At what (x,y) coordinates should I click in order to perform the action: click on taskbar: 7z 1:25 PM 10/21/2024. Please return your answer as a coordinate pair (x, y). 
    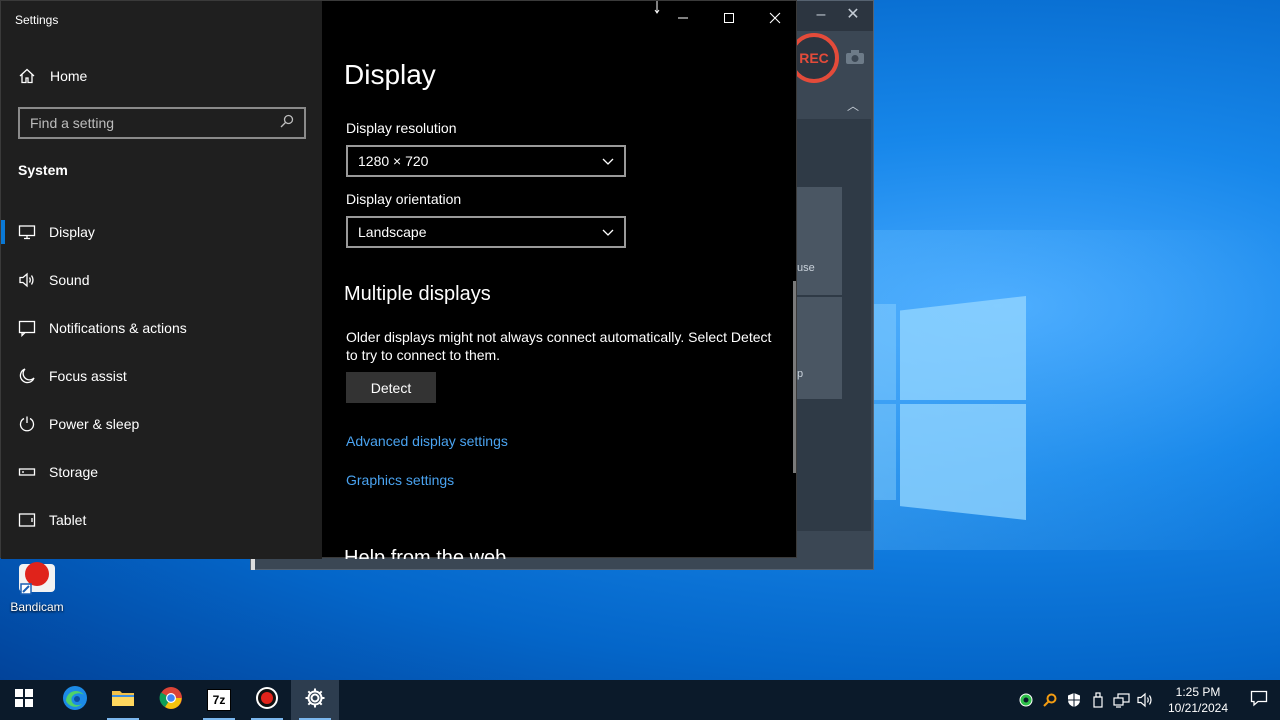
    Looking at the image, I should click on (640, 700).